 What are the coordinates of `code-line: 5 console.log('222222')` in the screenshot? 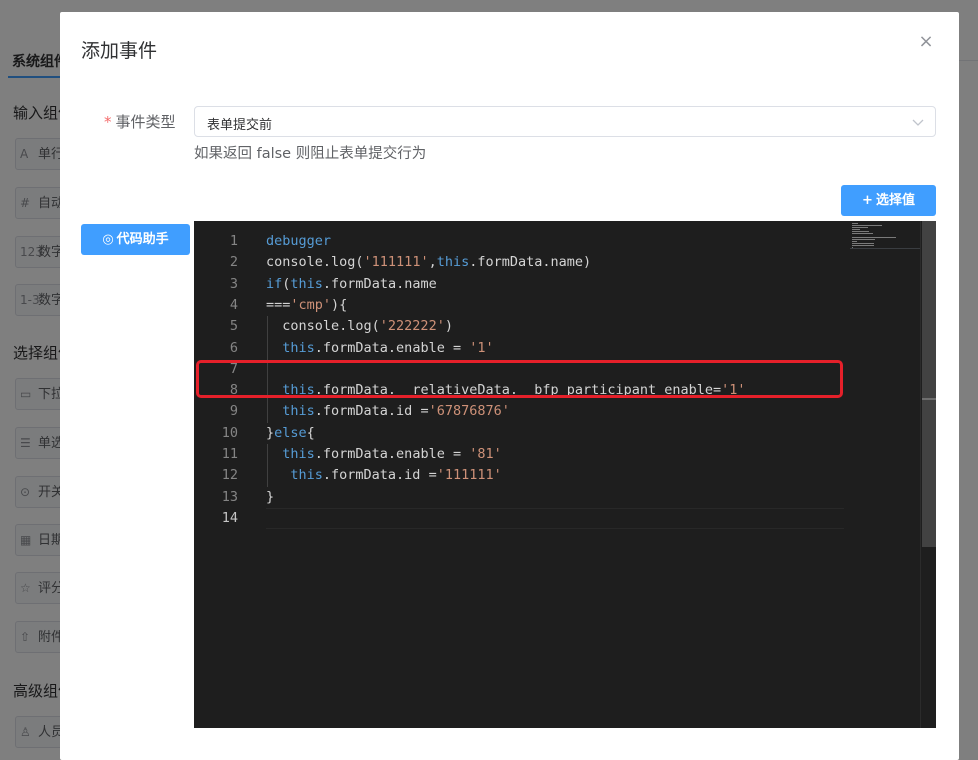 It's located at (519, 326).